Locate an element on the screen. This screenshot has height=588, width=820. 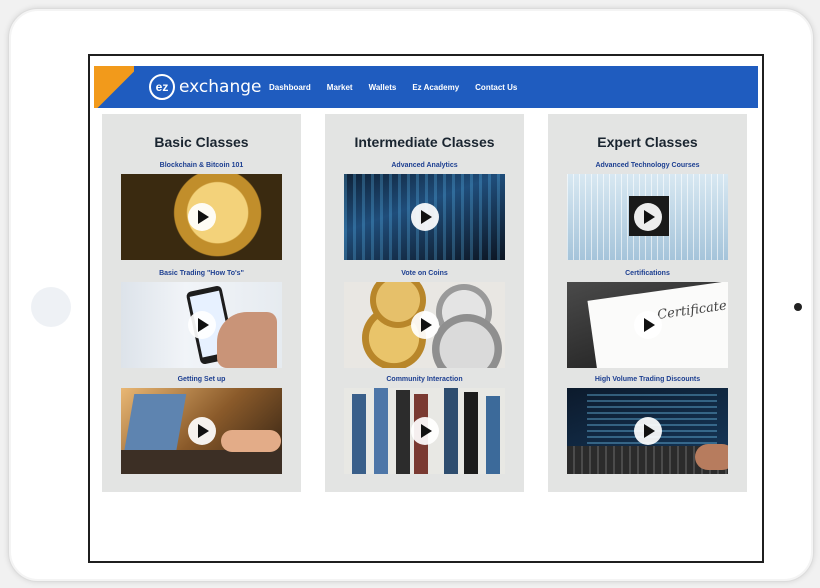
video-thumb-basic-trading is located at coordinates (201, 325).